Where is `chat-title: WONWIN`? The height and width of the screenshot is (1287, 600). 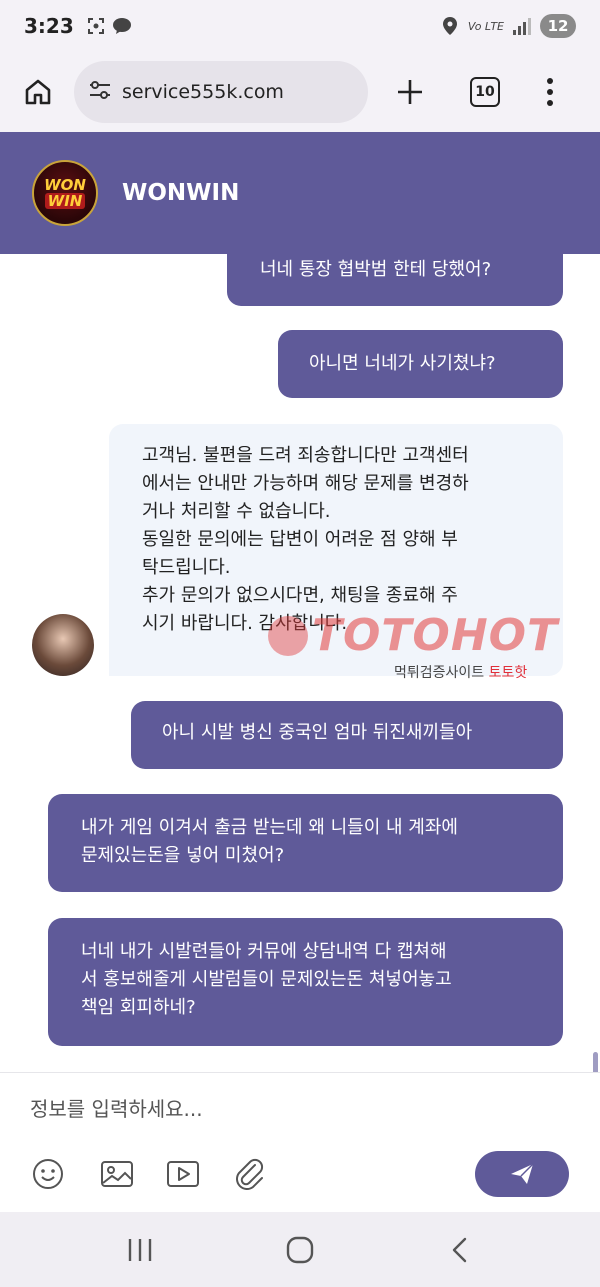 chat-title: WONWIN is located at coordinates (181, 193).